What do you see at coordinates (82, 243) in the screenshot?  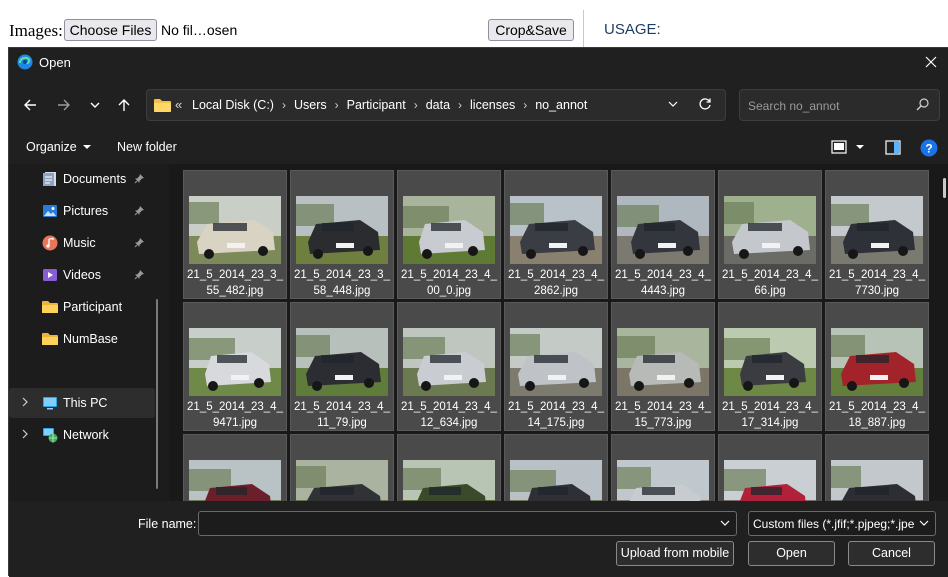 I see `sidebar-item-music: Music` at bounding box center [82, 243].